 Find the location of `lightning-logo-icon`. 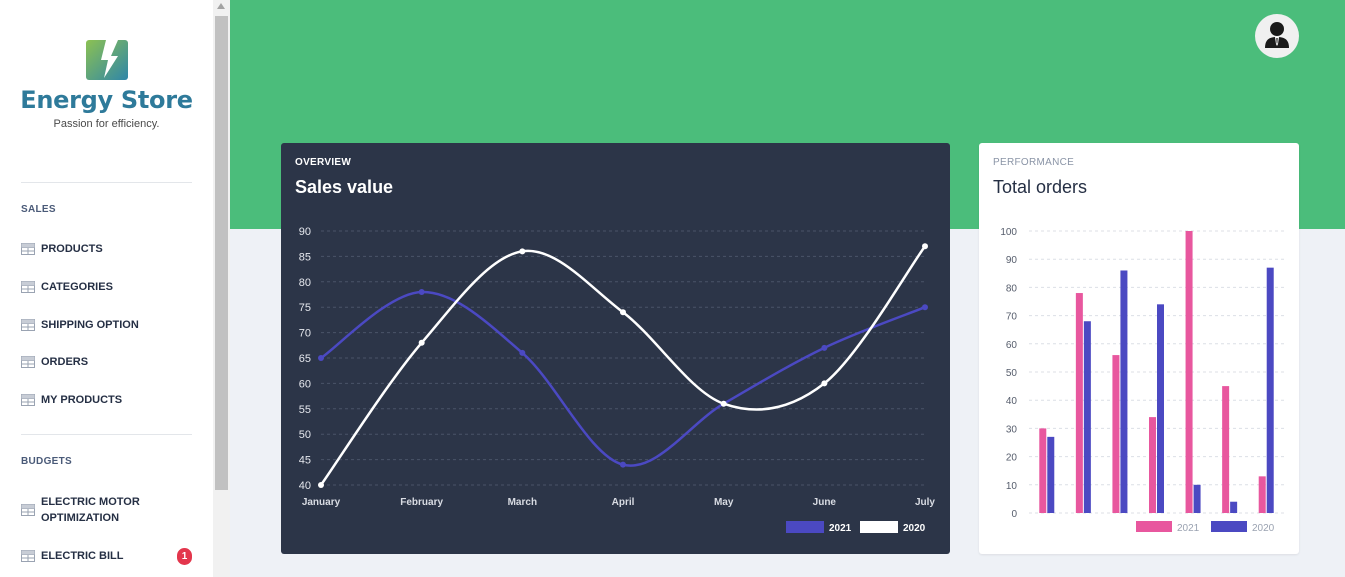

lightning-logo-icon is located at coordinates (107, 59).